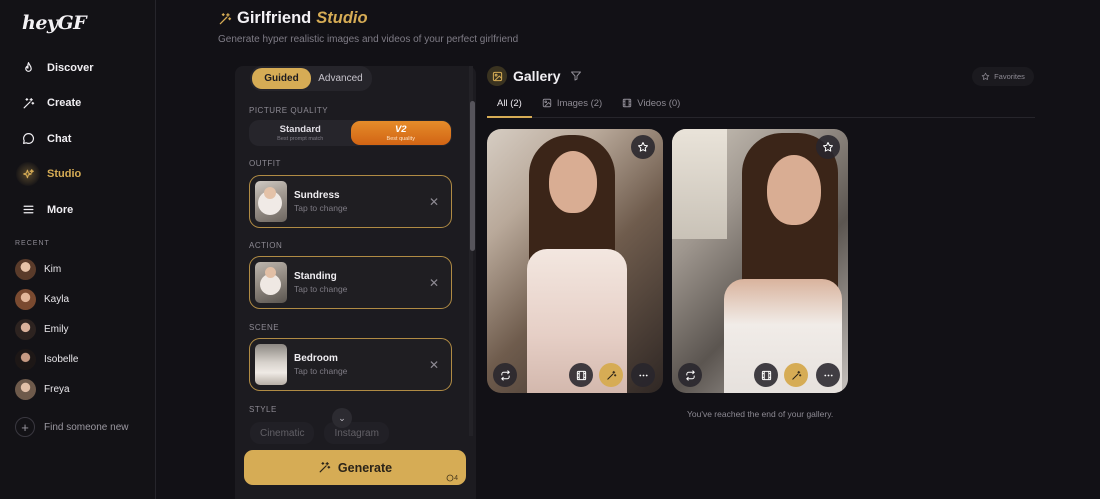 This screenshot has height=499, width=1100. What do you see at coordinates (456, 478) in the screenshot?
I see `generate-cost-value: 4` at bounding box center [456, 478].